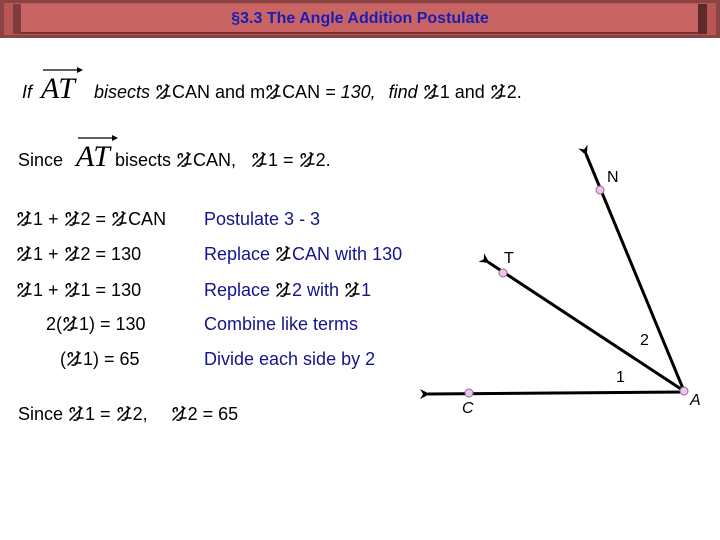 The width and height of the screenshot is (720, 540). What do you see at coordinates (503, 273) in the screenshot?
I see `point-t` at bounding box center [503, 273].